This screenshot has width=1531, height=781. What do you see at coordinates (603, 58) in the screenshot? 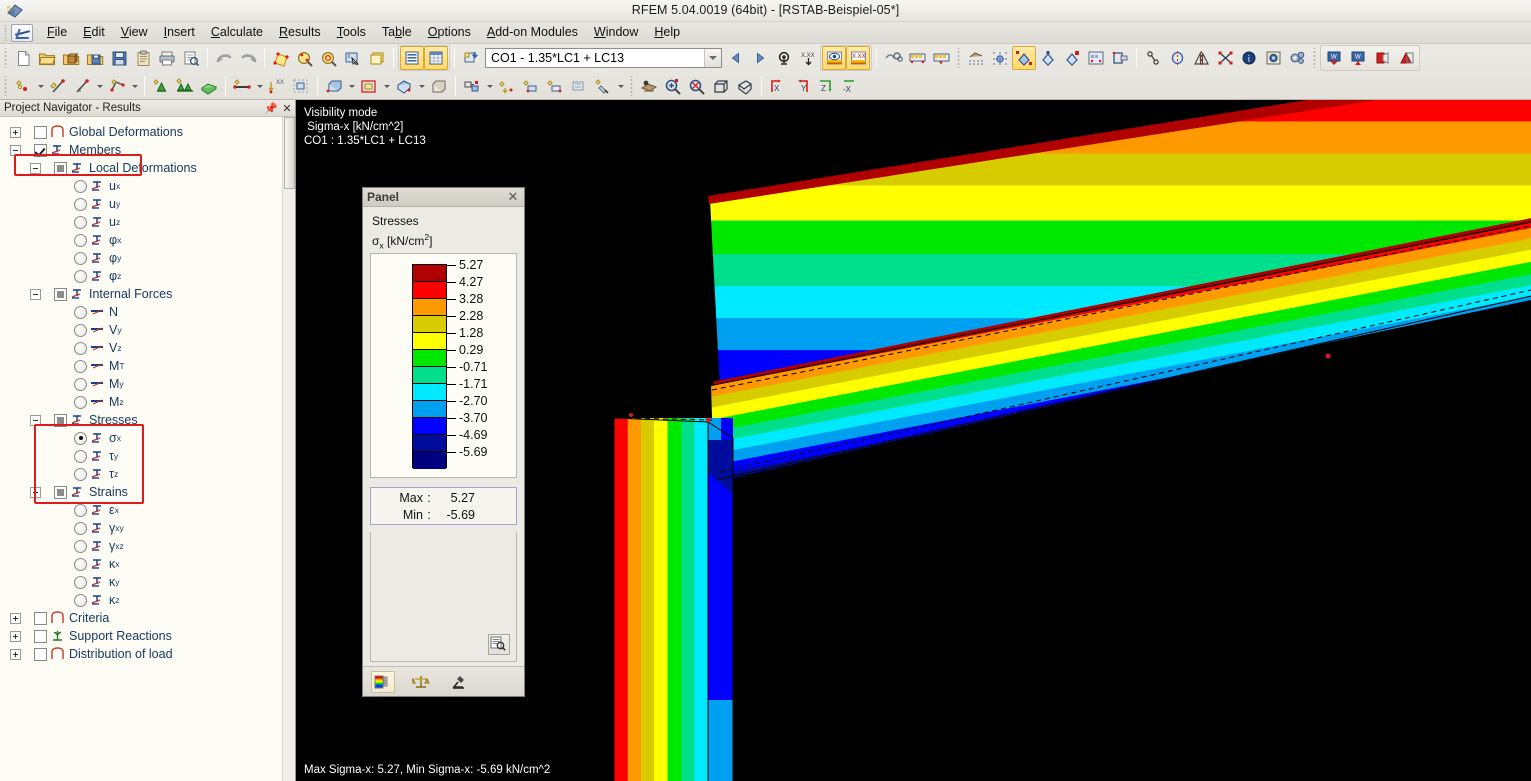
I see `load-case-combo: CO1 - 1.35*LC1 + LC13` at bounding box center [603, 58].